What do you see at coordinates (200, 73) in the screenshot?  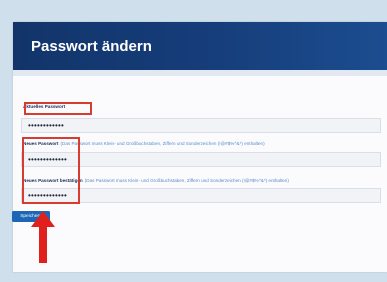 I see `header-divider` at bounding box center [200, 73].